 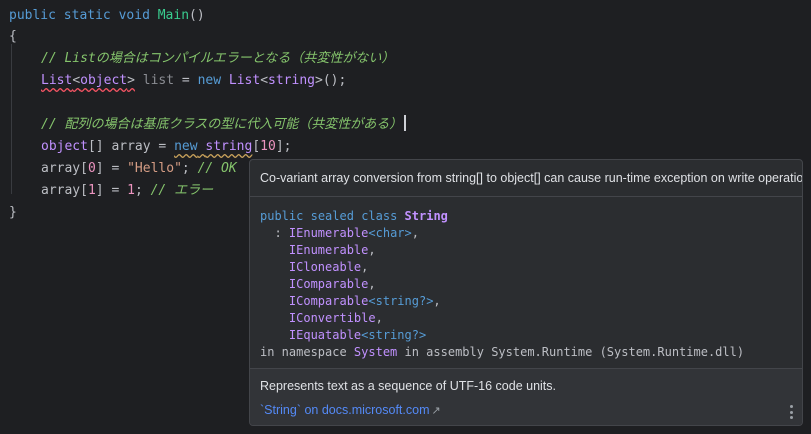 What do you see at coordinates (197, 15) in the screenshot?
I see `punct: ()` at bounding box center [197, 15].